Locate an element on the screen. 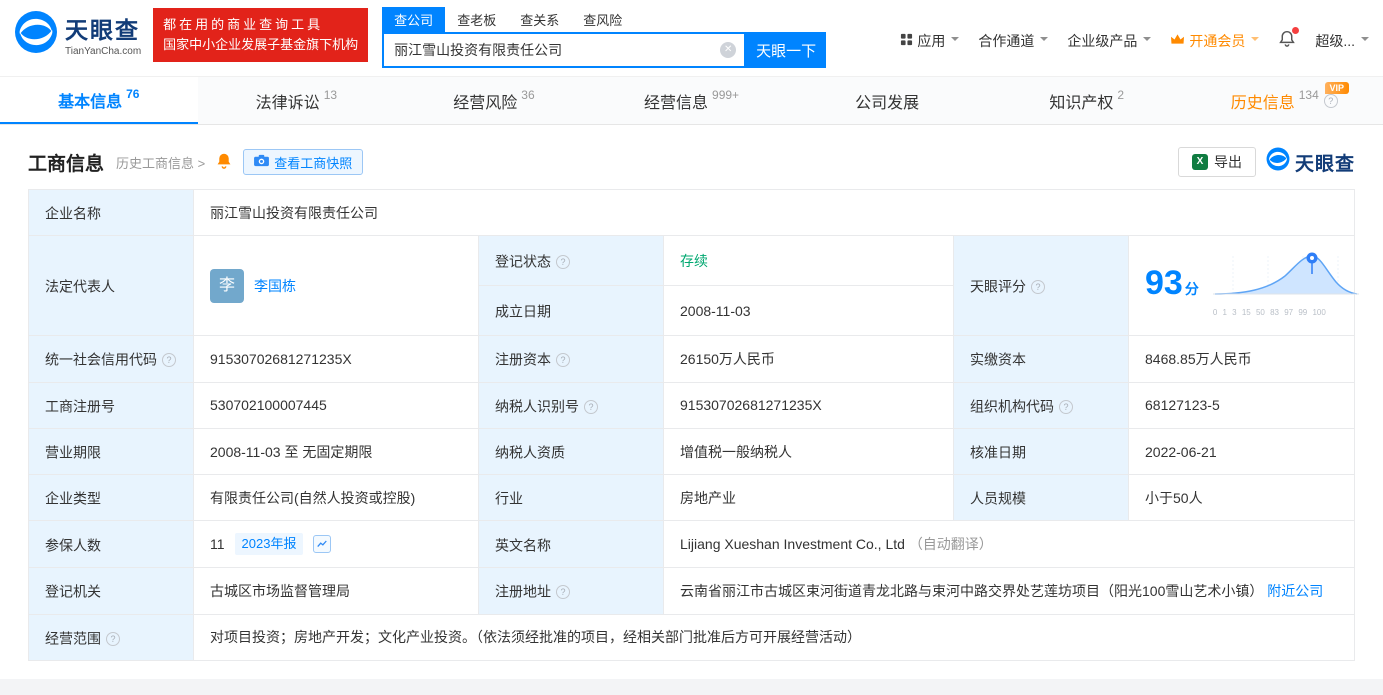 This screenshot has width=1383, height=695. business-term-label: 营业期限 is located at coordinates (111, 451).